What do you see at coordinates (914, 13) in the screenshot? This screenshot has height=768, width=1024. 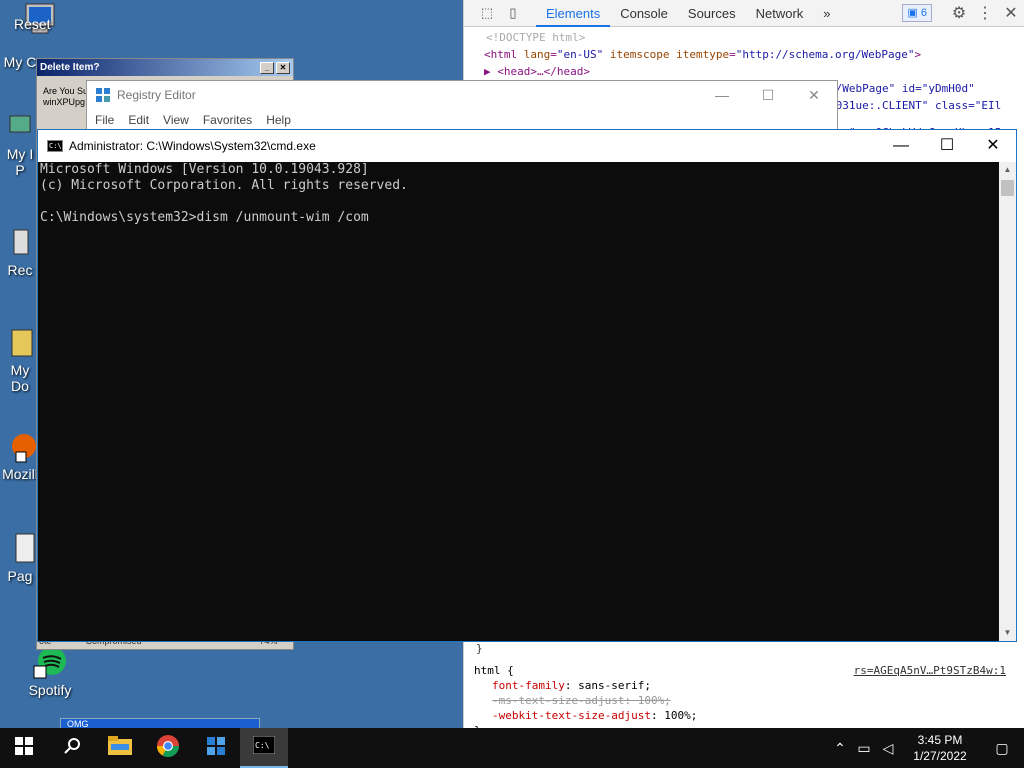 I see `message-icon: ▣` at bounding box center [914, 13].